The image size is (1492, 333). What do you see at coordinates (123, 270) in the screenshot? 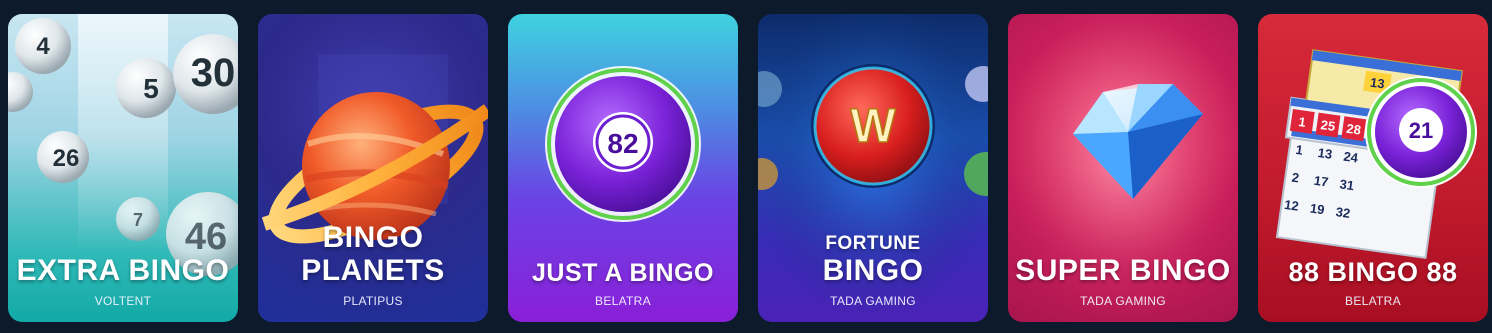
I see `game-title: EXTRA BINGO` at bounding box center [123, 270].